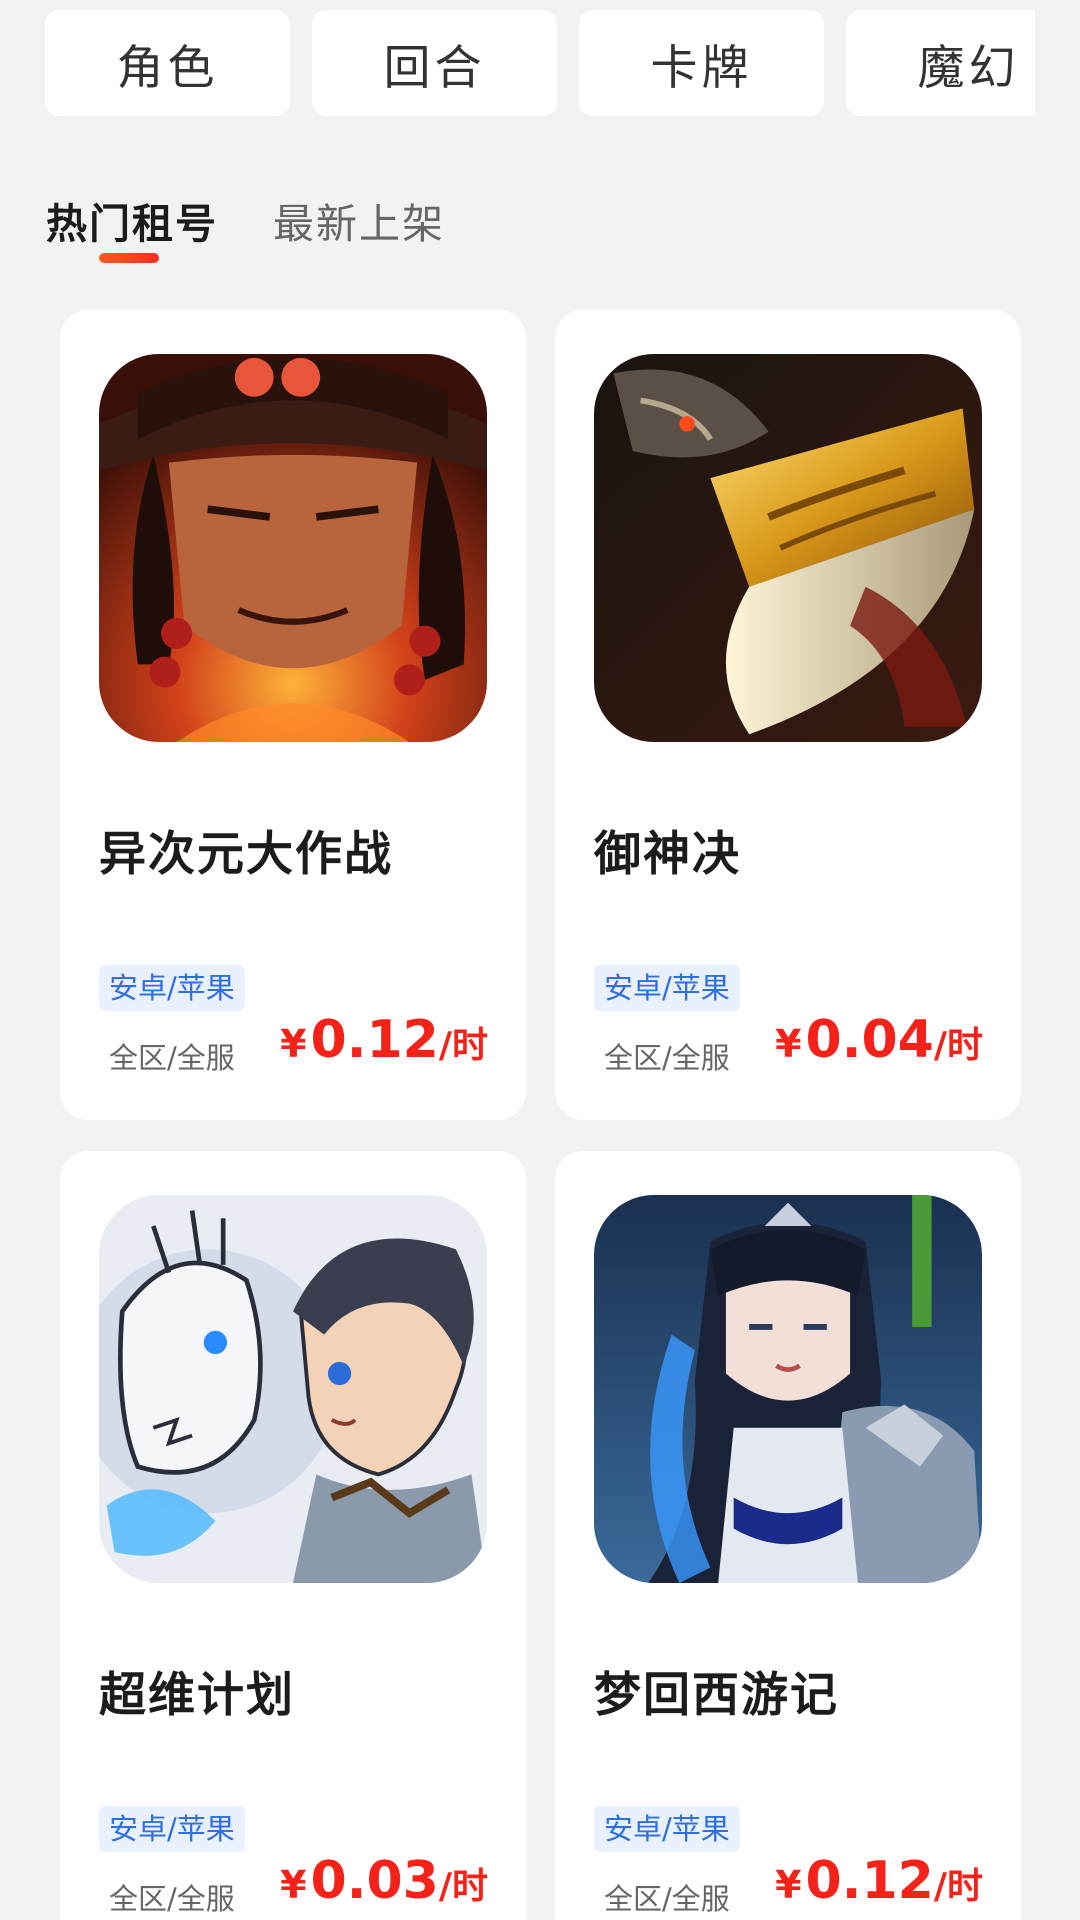  Describe the element at coordinates (788, 1389) in the screenshot. I see `blue-hair-swordswoman-art-icon` at that location.